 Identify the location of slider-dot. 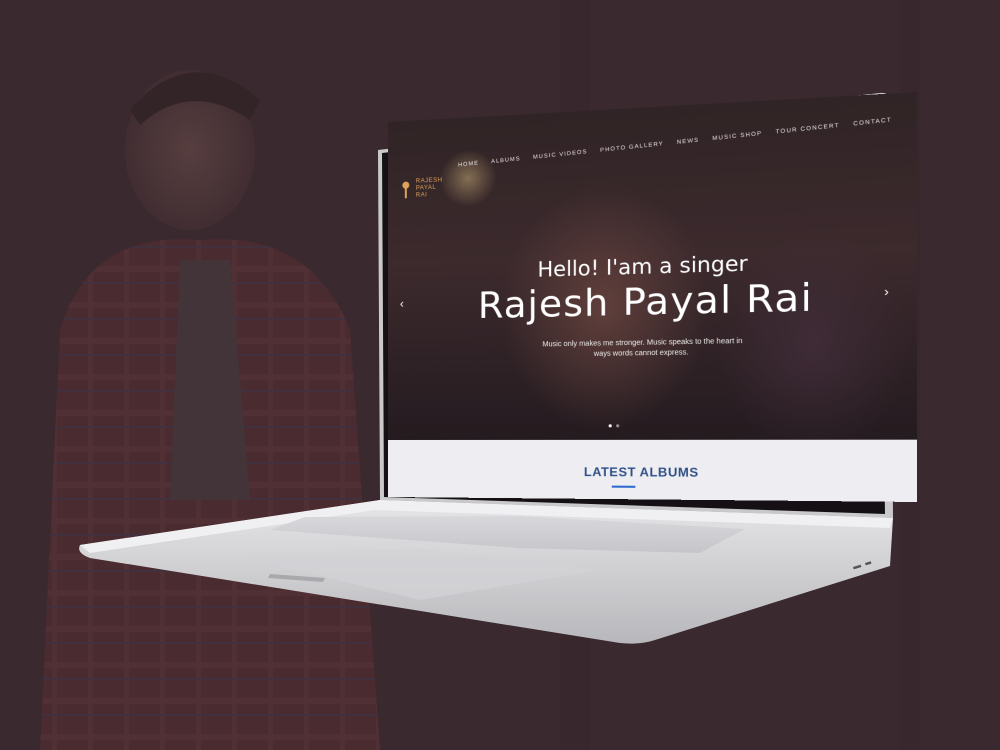
(617, 425).